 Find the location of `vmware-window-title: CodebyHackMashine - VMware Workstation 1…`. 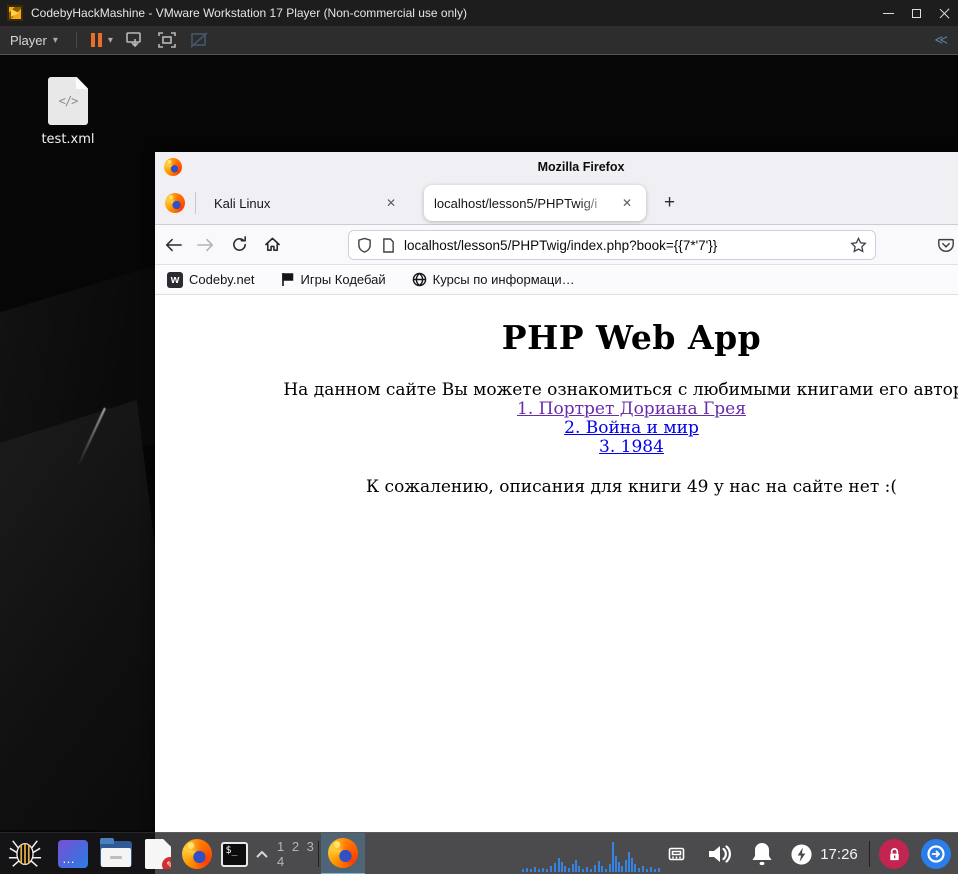

vmware-window-title: CodebyHackMashine - VMware Workstation 1… is located at coordinates (249, 13).